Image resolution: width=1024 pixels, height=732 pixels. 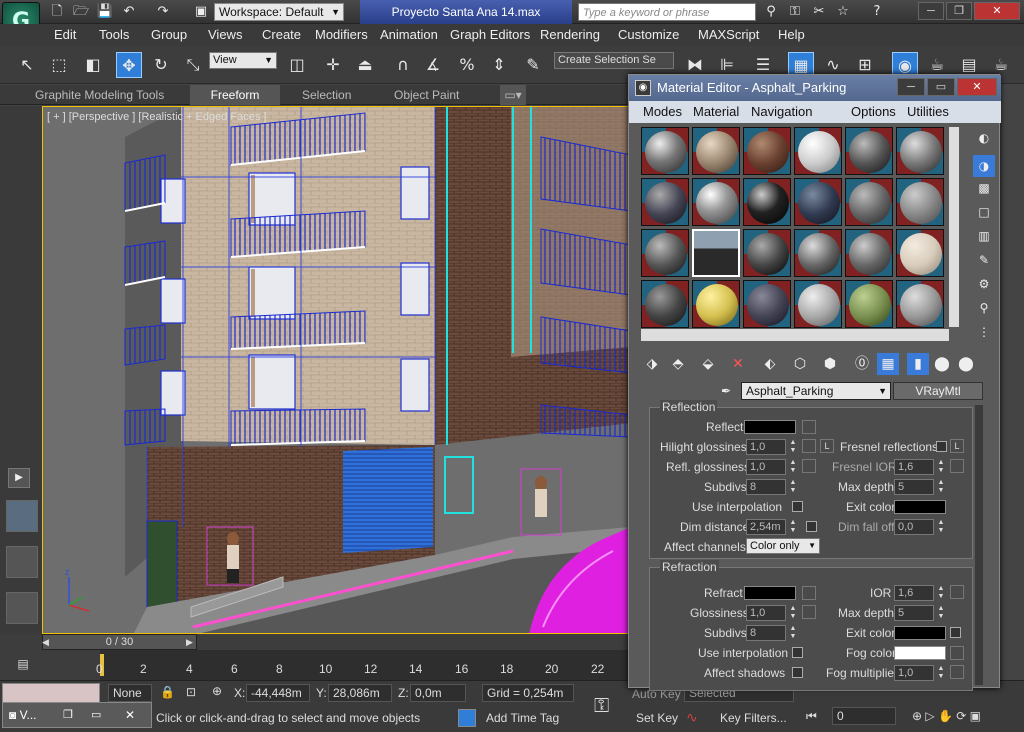 I want to click on communication-icon: ✂, so click(x=819, y=12).